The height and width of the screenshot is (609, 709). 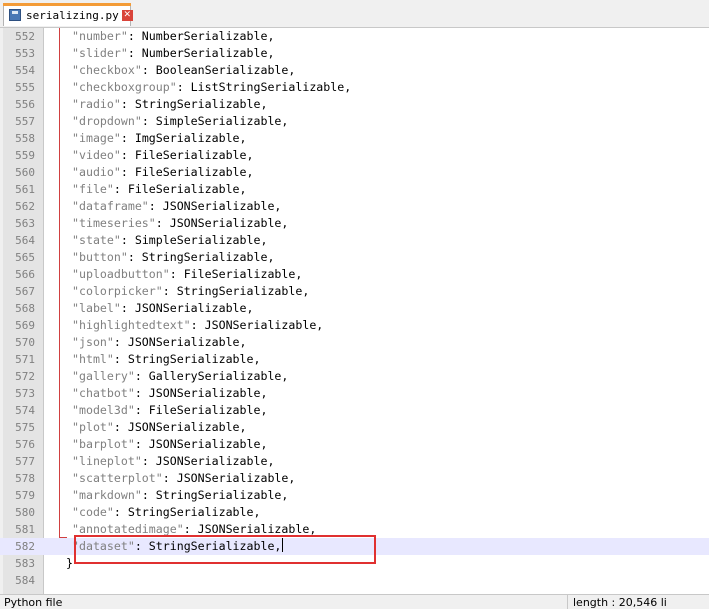 I want to click on line-number: 560, so click(x=25, y=172).